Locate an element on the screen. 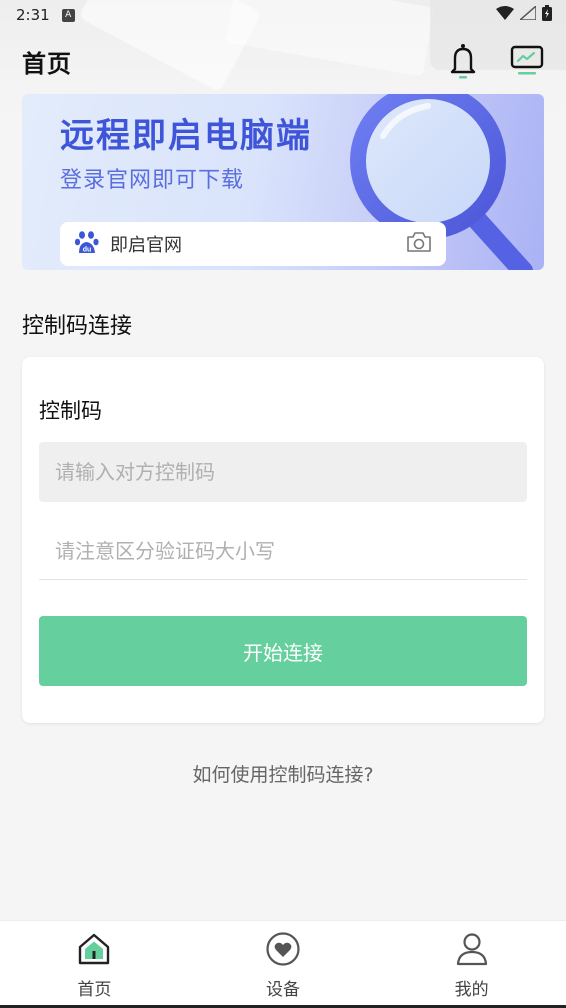 This screenshot has height=1008, width=566. help-link: 如何使用控制码连接? is located at coordinates (283, 773).